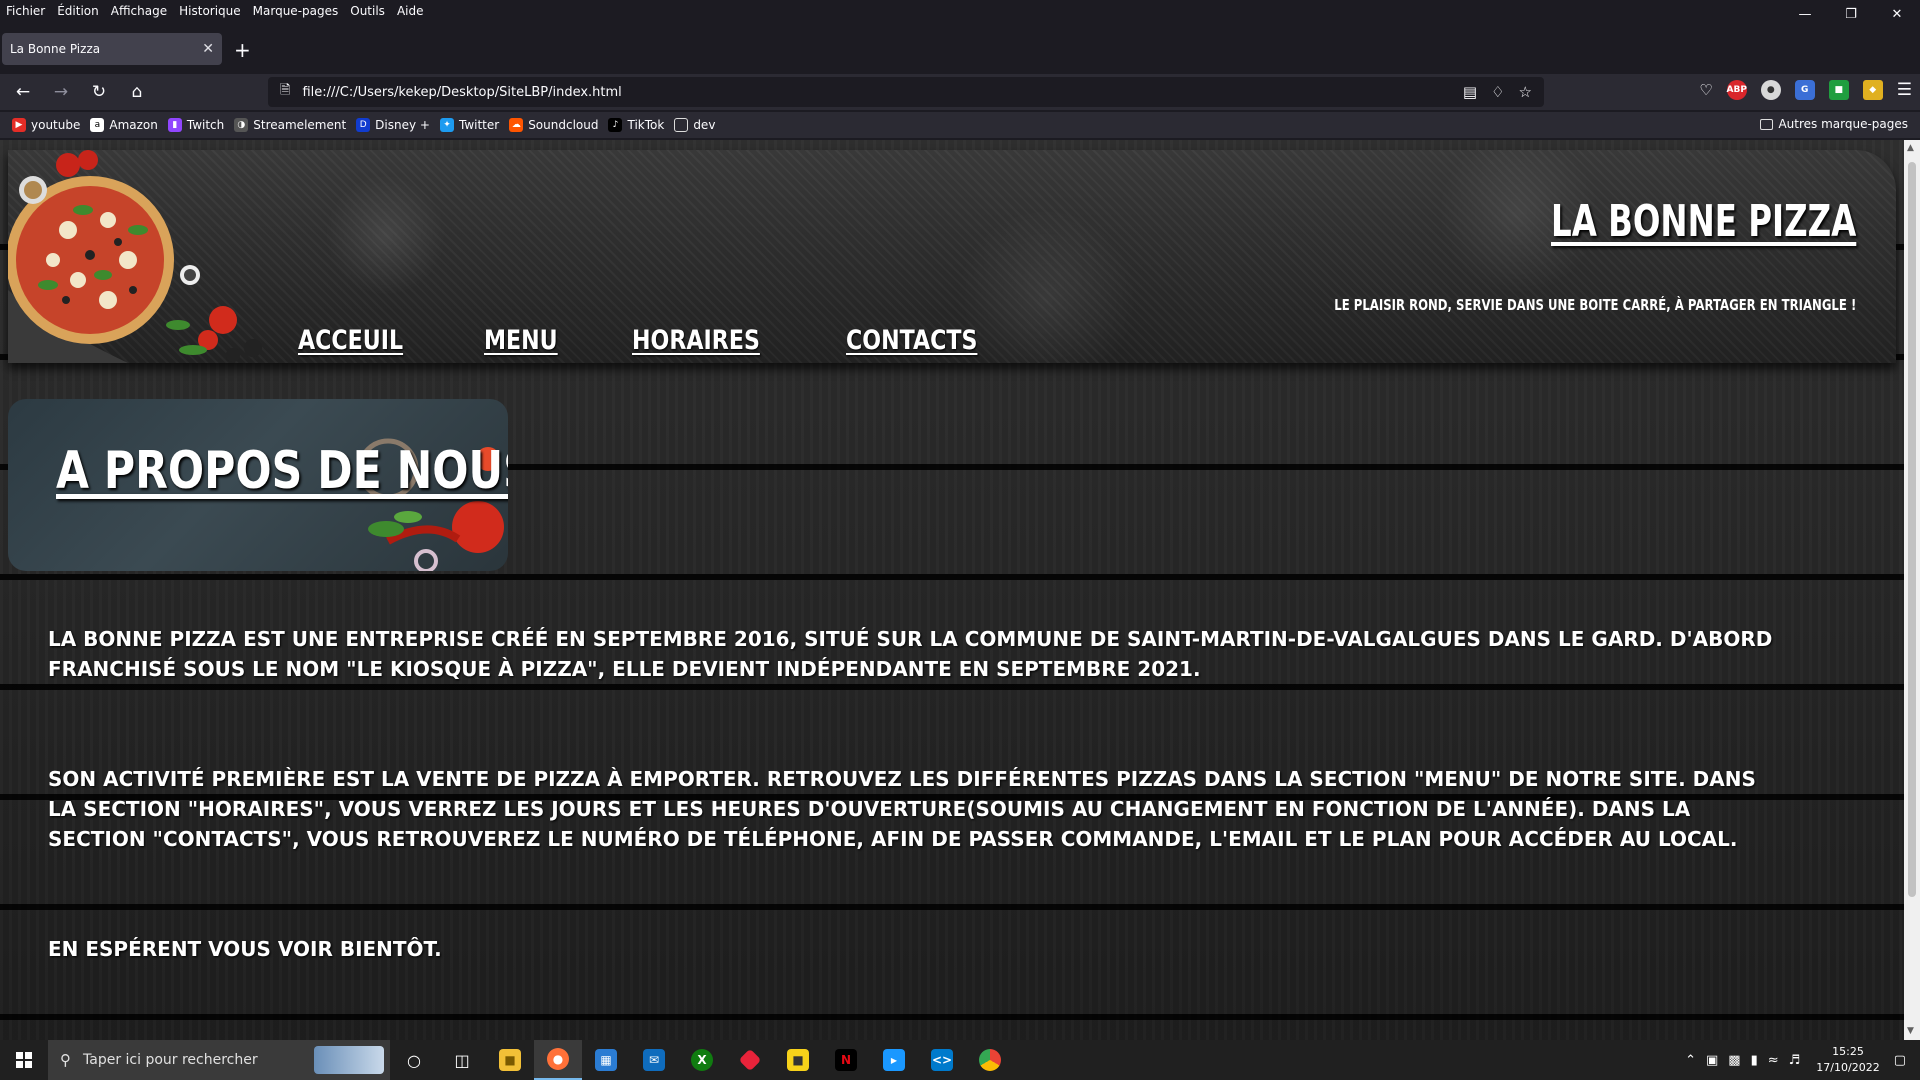 The image size is (1920, 1080). Describe the element at coordinates (285, 90) in the screenshot. I see `page-icon: 🗎` at that location.